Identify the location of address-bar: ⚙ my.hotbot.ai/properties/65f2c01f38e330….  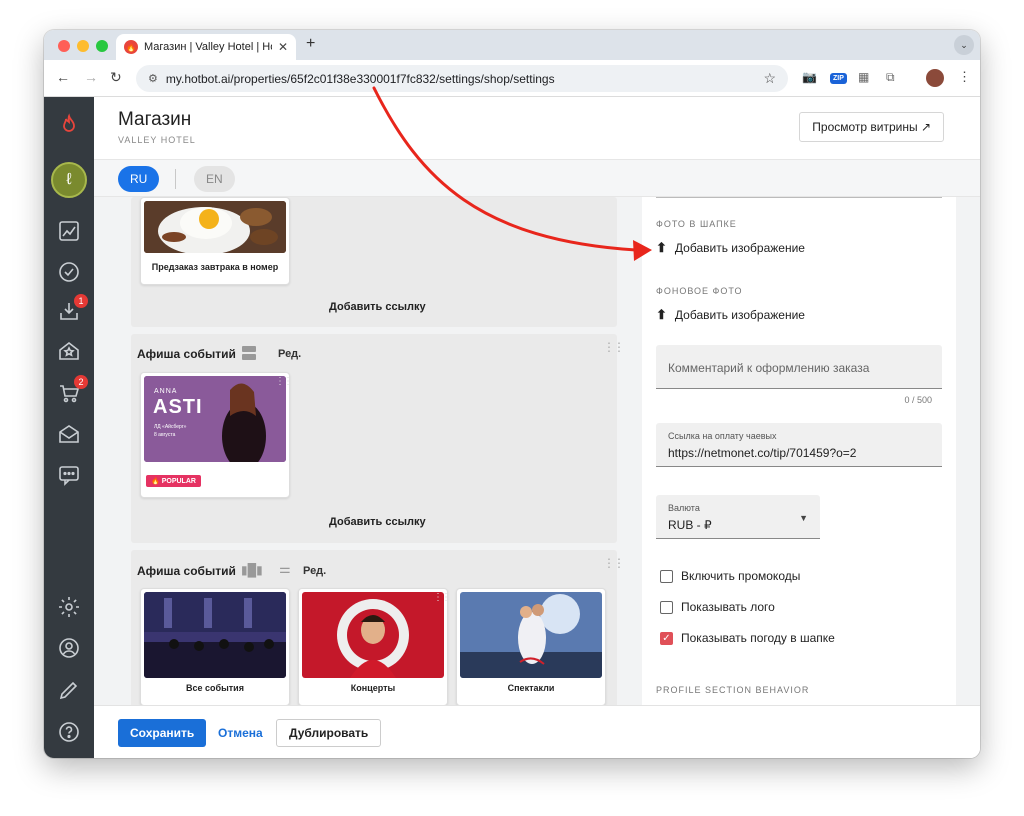
(462, 78).